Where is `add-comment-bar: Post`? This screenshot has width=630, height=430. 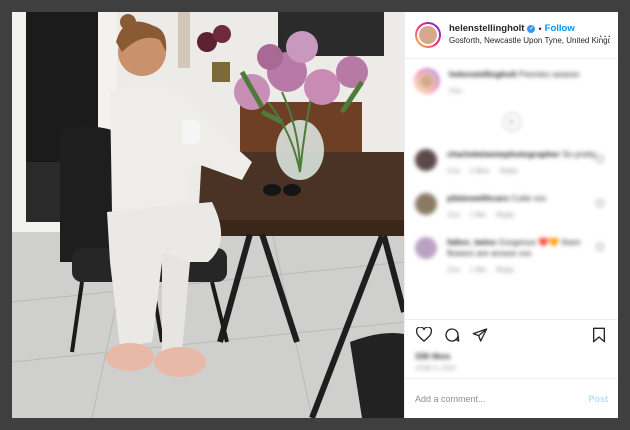 add-comment-bar: Post is located at coordinates (511, 398).